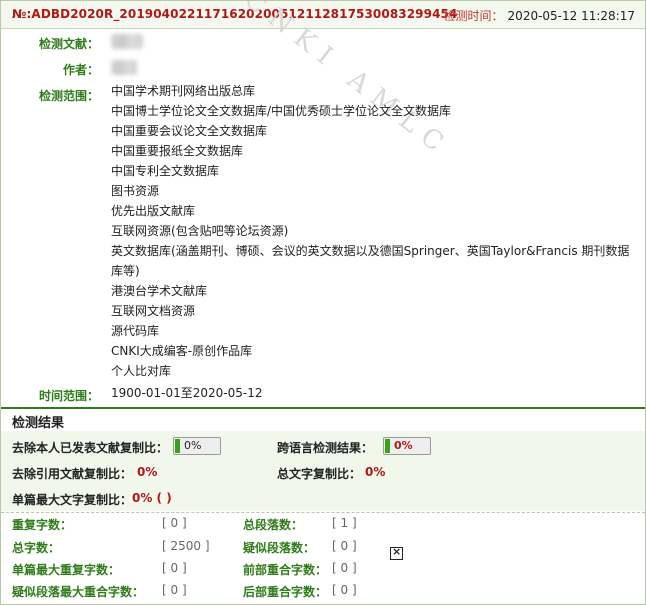 The height and width of the screenshot is (605, 646). Describe the element at coordinates (124, 67) in the screenshot. I see `redacted-author` at that location.